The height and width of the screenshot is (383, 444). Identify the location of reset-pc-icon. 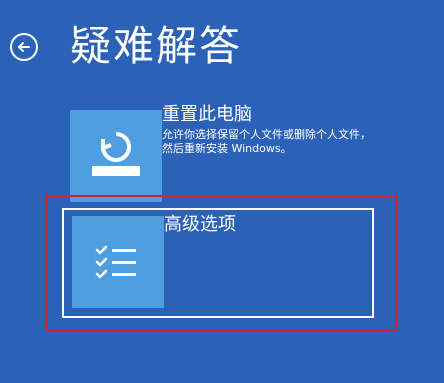
(116, 156).